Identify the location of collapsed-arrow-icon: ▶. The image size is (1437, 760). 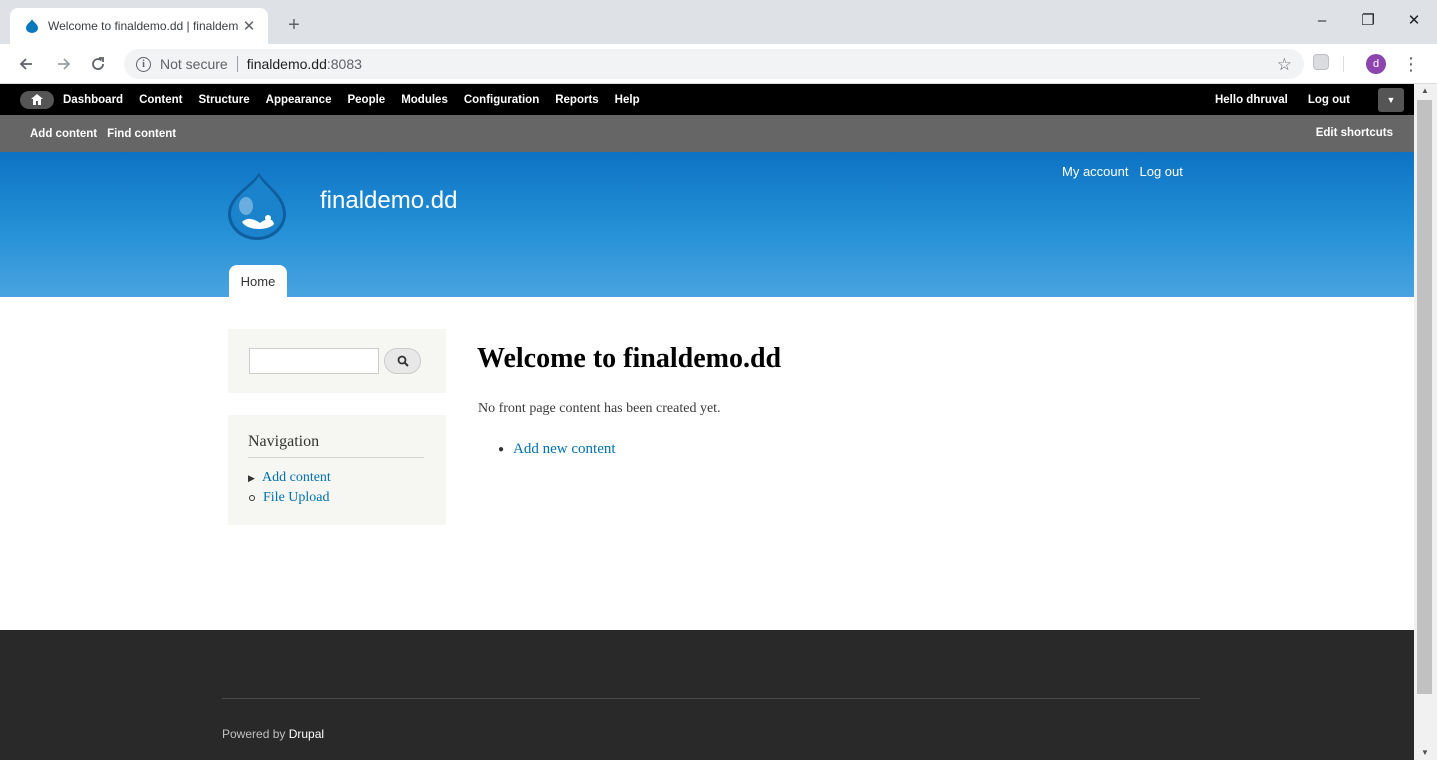
(251, 477).